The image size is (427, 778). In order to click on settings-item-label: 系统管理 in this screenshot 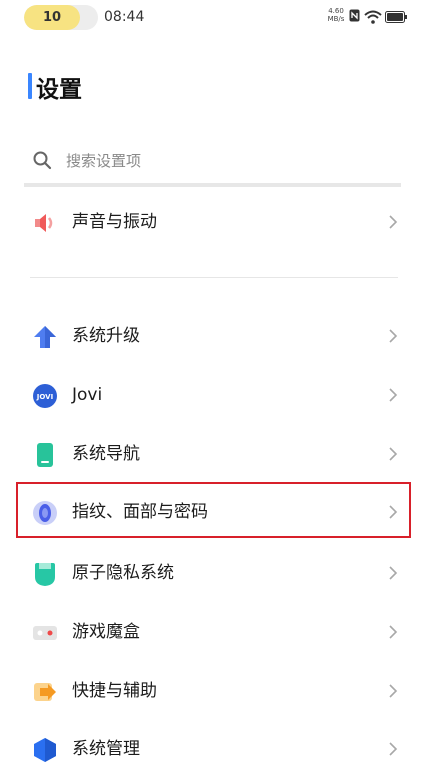, I will do `click(106, 749)`.